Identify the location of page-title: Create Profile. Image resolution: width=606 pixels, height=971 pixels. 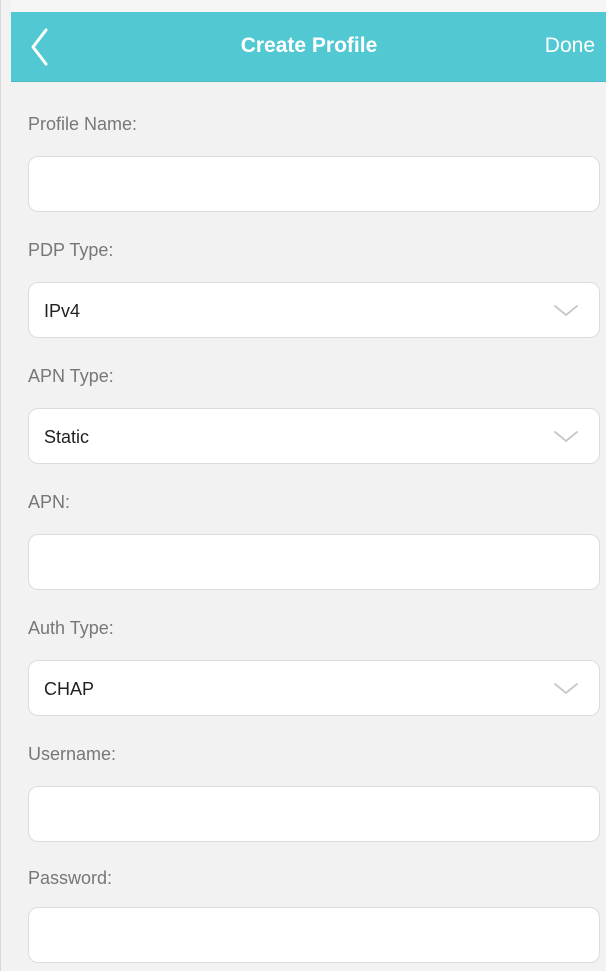
(309, 45).